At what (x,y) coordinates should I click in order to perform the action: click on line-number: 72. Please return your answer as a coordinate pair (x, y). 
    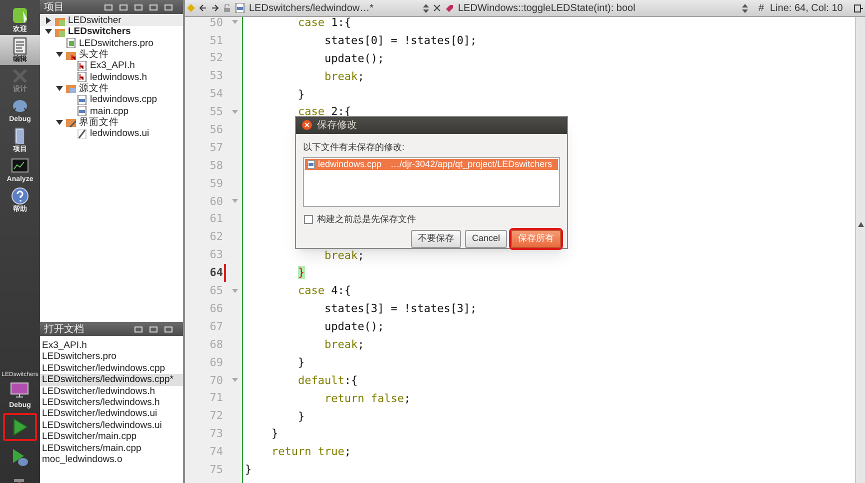
    Looking at the image, I should click on (215, 416).